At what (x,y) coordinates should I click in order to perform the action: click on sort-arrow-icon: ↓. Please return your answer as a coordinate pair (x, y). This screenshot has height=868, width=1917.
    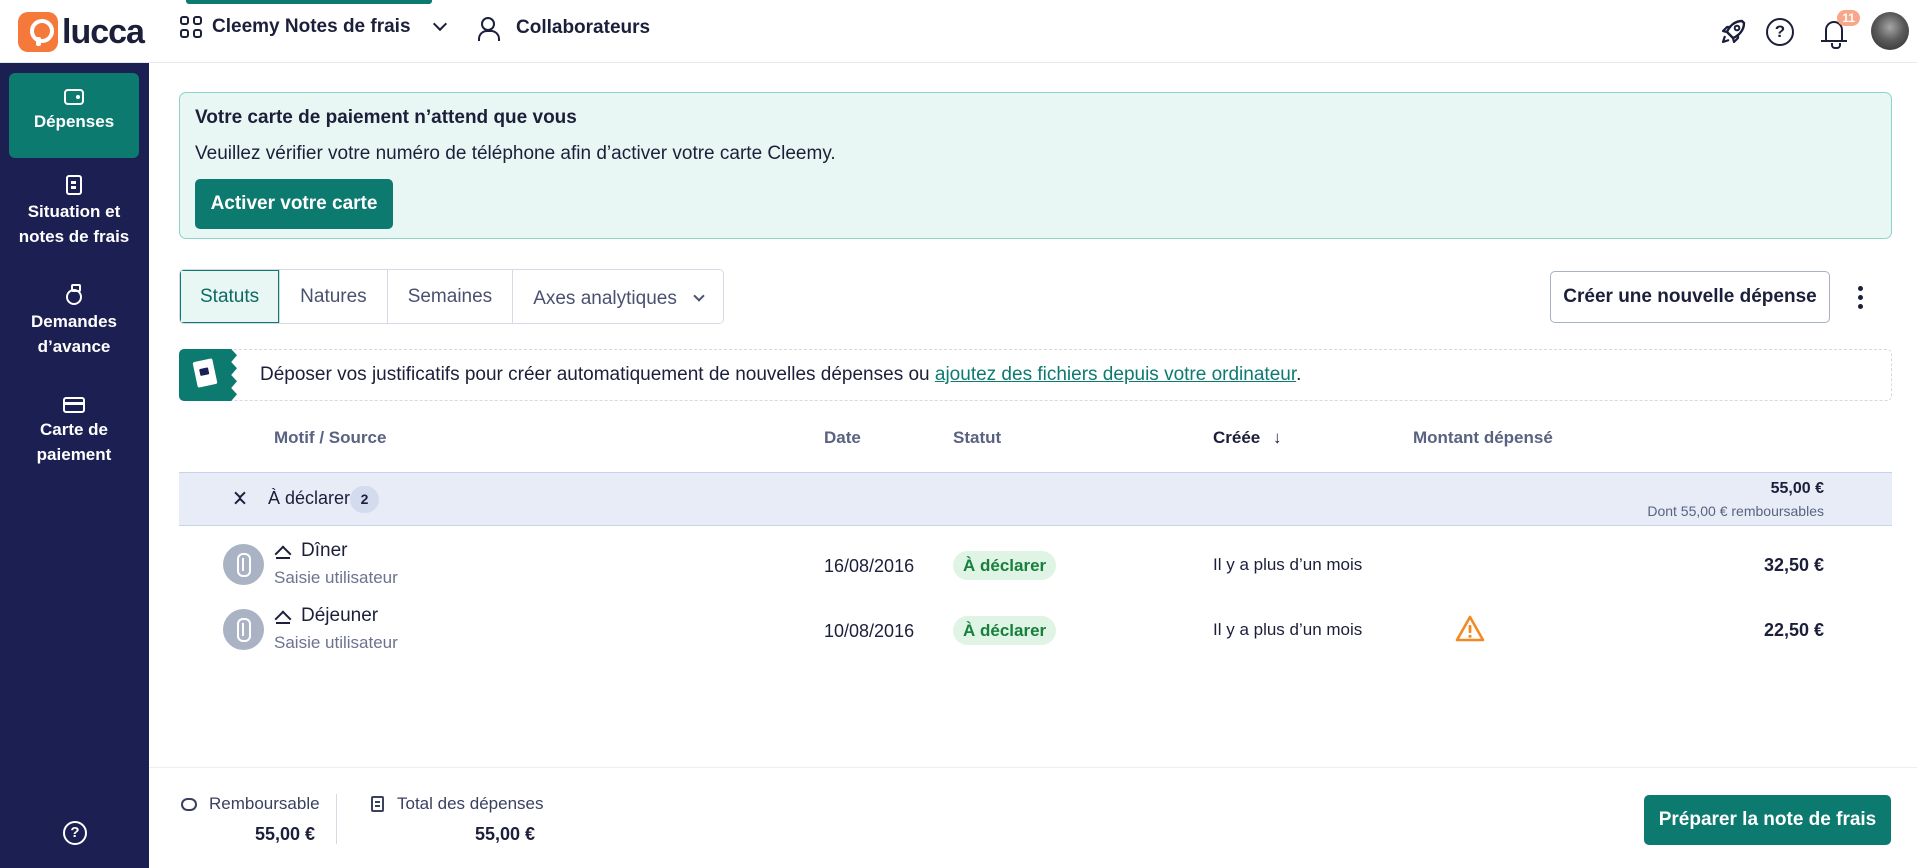
    Looking at the image, I should click on (1277, 437).